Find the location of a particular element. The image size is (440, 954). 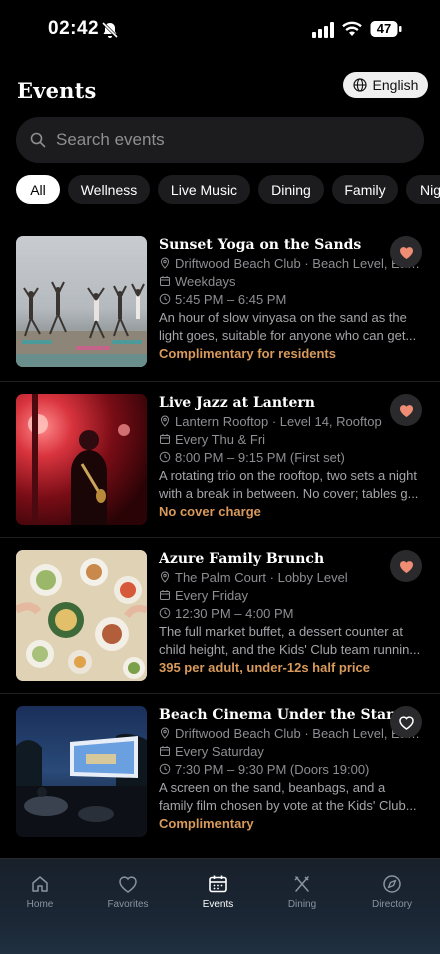

status-bar: 02:42 47 is located at coordinates (220, 29).